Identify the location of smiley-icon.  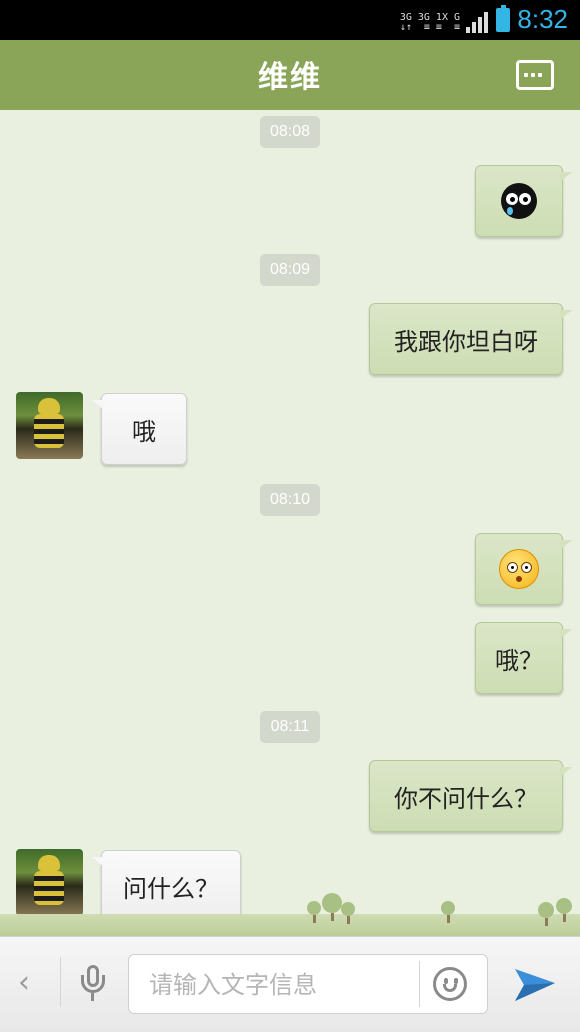
(450, 984).